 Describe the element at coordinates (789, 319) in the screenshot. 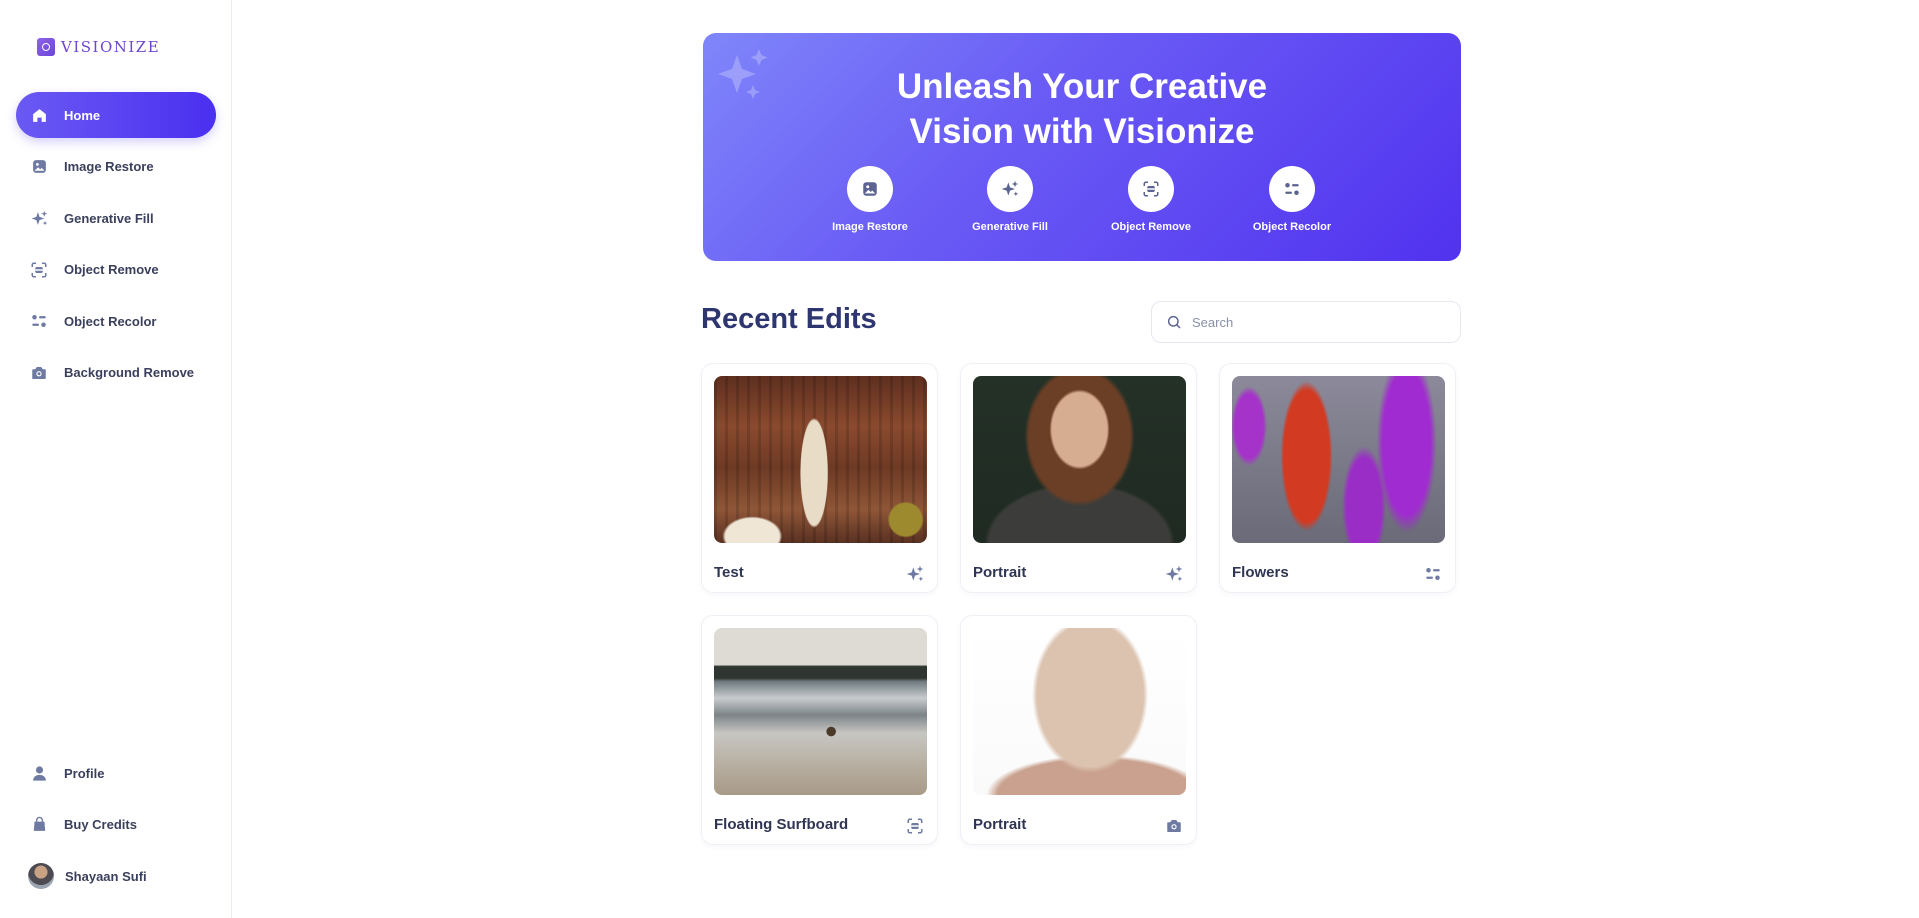

I see `recent-edits-title: Recent Edits` at that location.